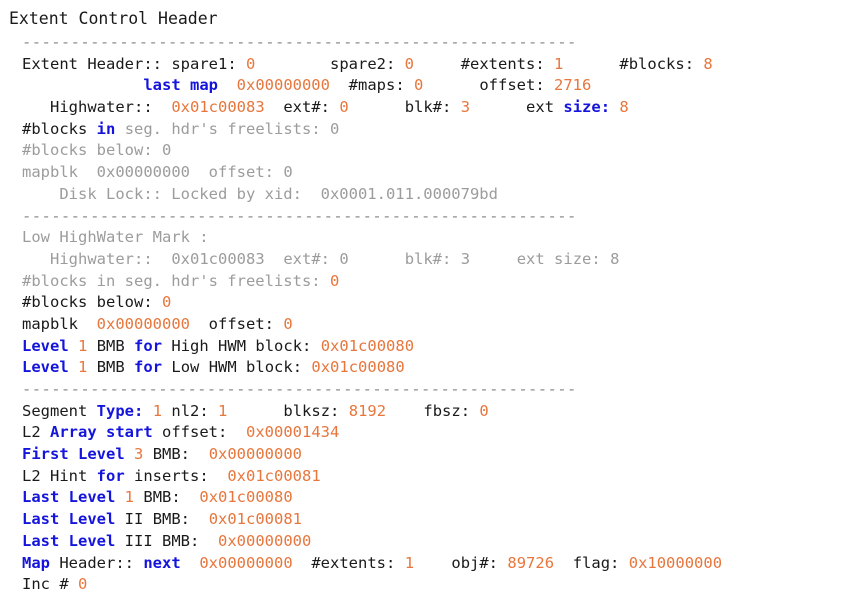  What do you see at coordinates (363, 63) in the screenshot?
I see `spare2-label: spare2:` at bounding box center [363, 63].